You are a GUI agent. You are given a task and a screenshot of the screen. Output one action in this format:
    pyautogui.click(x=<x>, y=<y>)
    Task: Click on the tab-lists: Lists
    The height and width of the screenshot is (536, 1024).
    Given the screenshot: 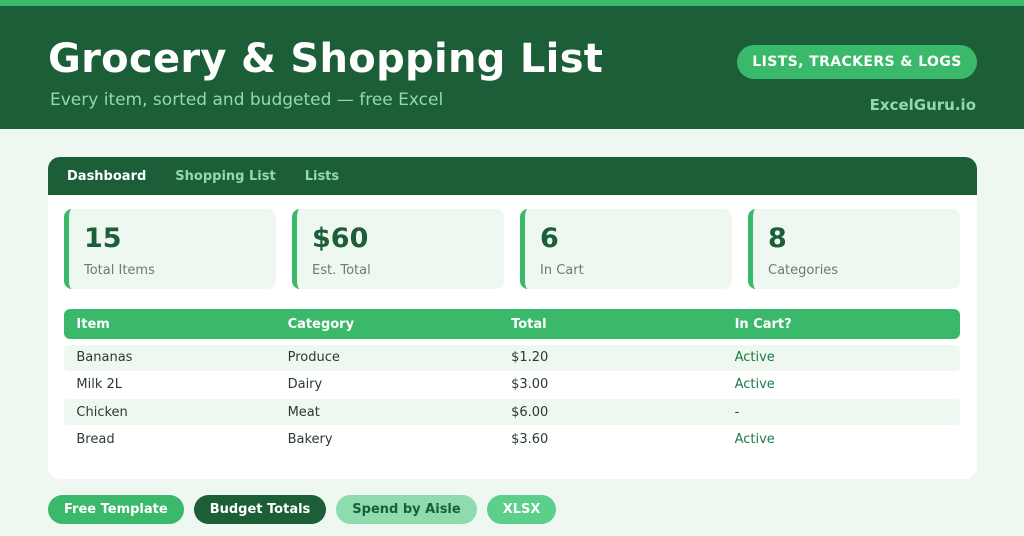 What is the action you would take?
    pyautogui.click(x=322, y=176)
    